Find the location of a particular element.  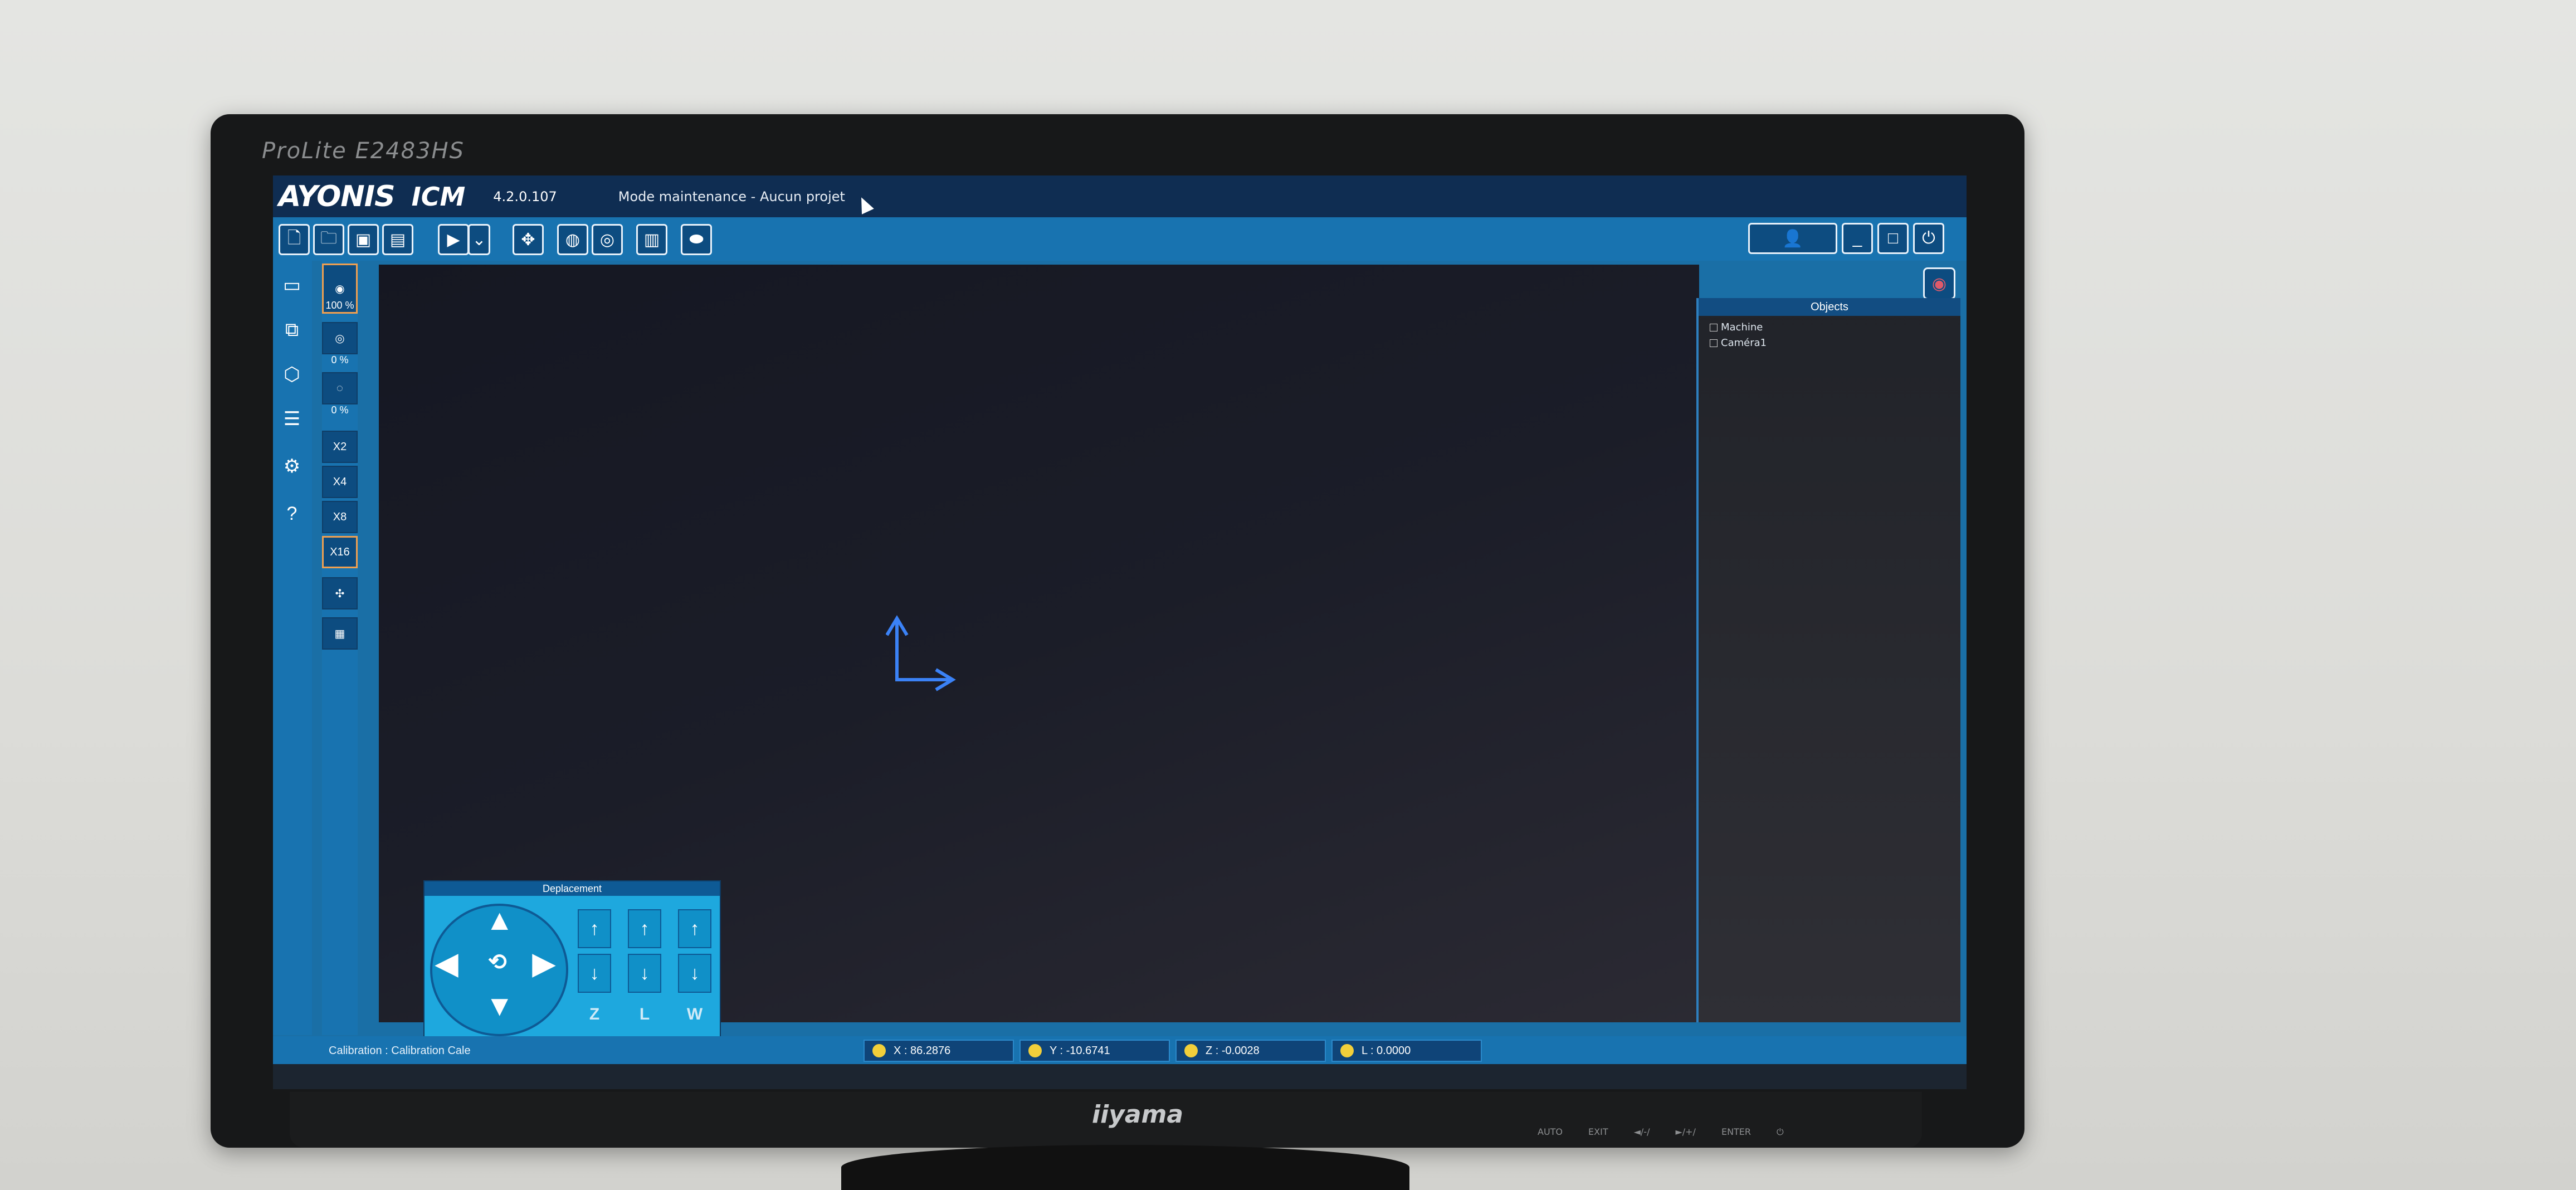

navigation-button: ✣ is located at coordinates (340, 593).